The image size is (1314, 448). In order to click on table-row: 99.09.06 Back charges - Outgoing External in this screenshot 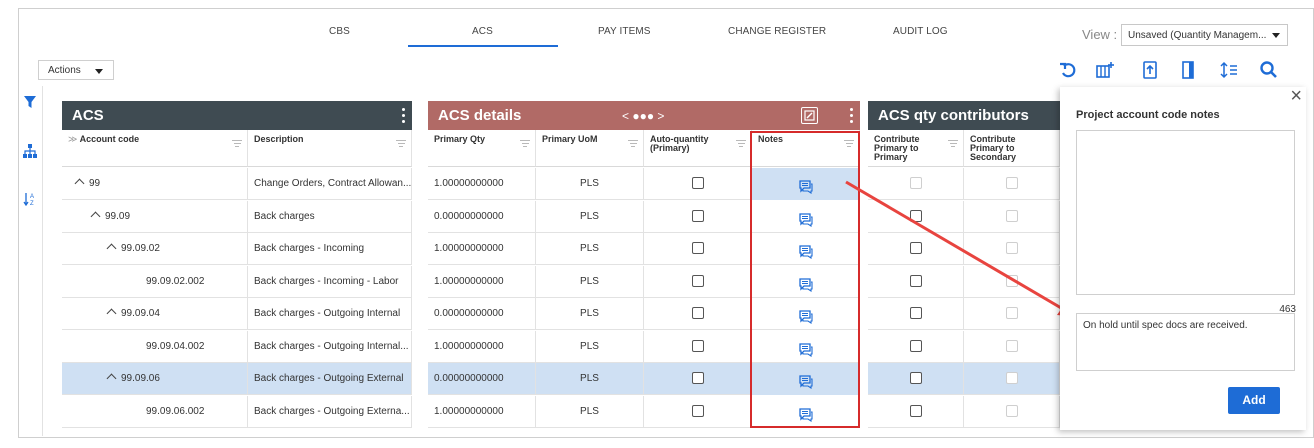, I will do `click(237, 379)`.